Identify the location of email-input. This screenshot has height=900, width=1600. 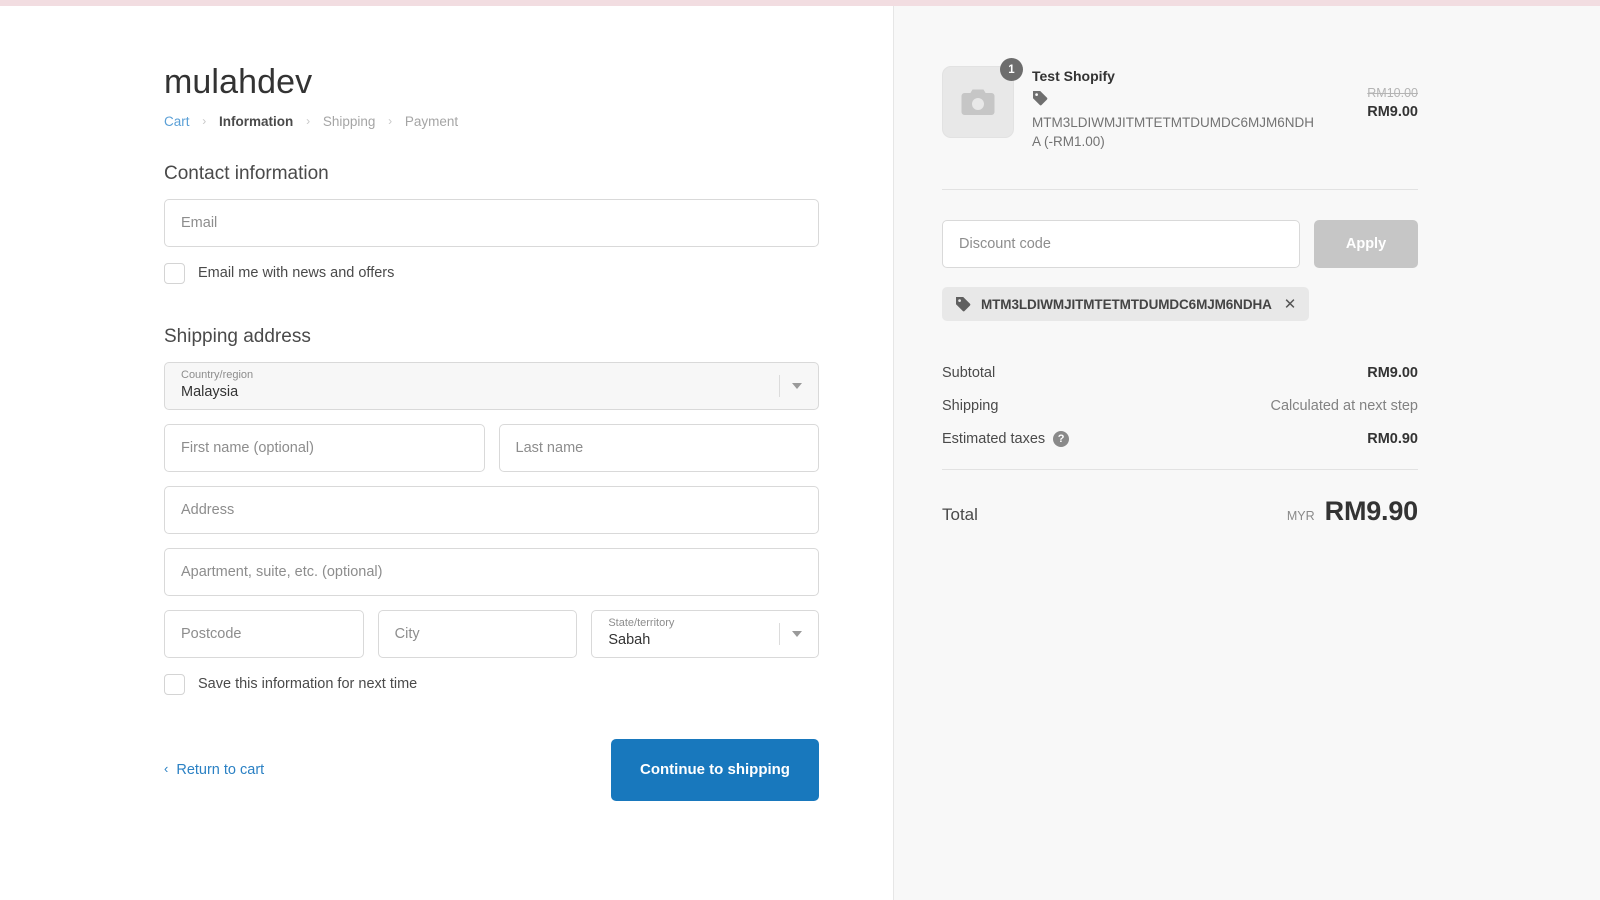
(491, 222).